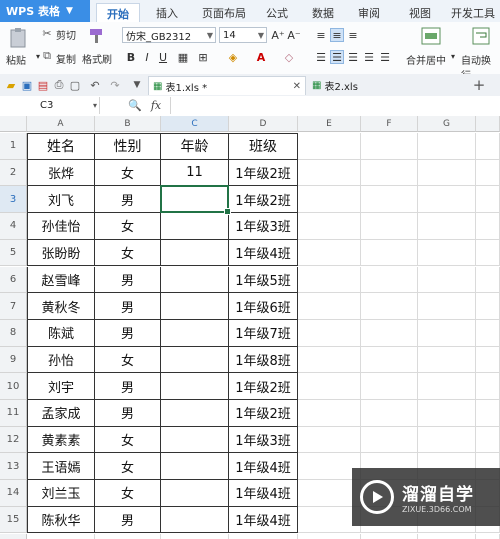 The width and height of the screenshot is (500, 539). What do you see at coordinates (167, 12) in the screenshot?
I see `tab-insert: 插入` at bounding box center [167, 12].